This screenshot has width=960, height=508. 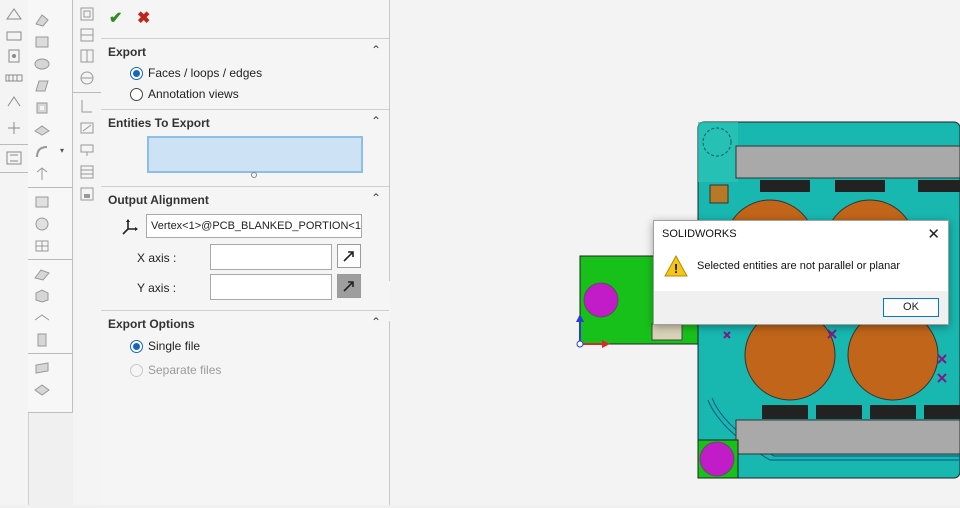 What do you see at coordinates (911, 307) in the screenshot?
I see `ok-button: OK` at bounding box center [911, 307].